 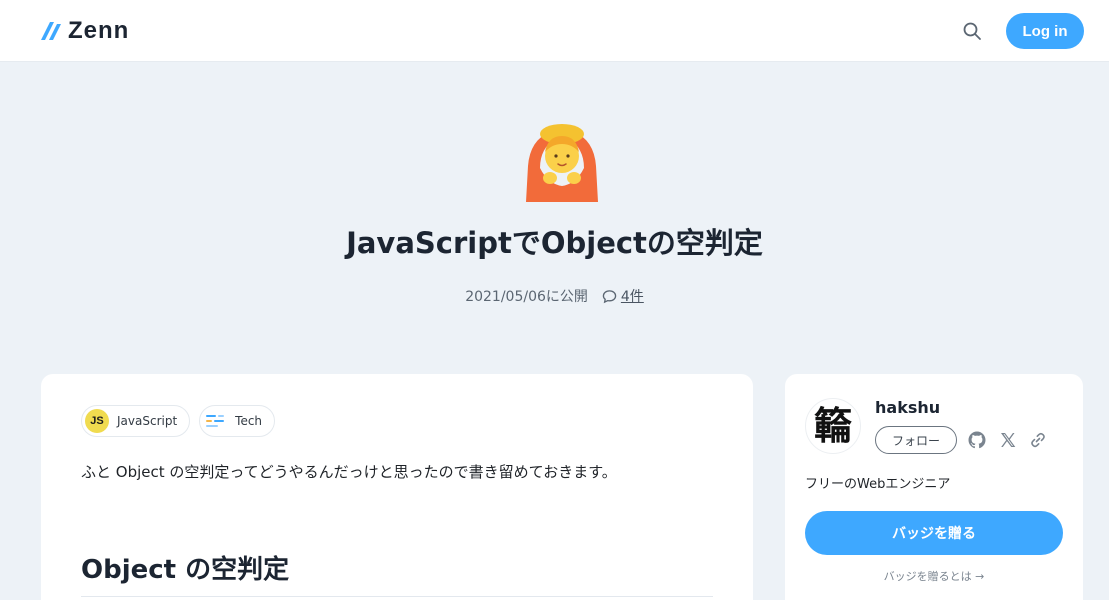 I want to click on topic-javascript: JS JavaScript, so click(x=136, y=421).